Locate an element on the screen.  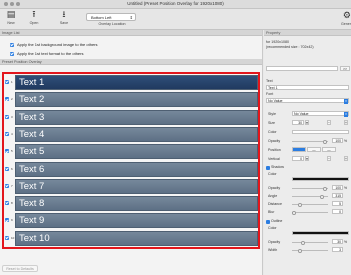
size-dropdown: ▾ is located at coordinates (307, 122).